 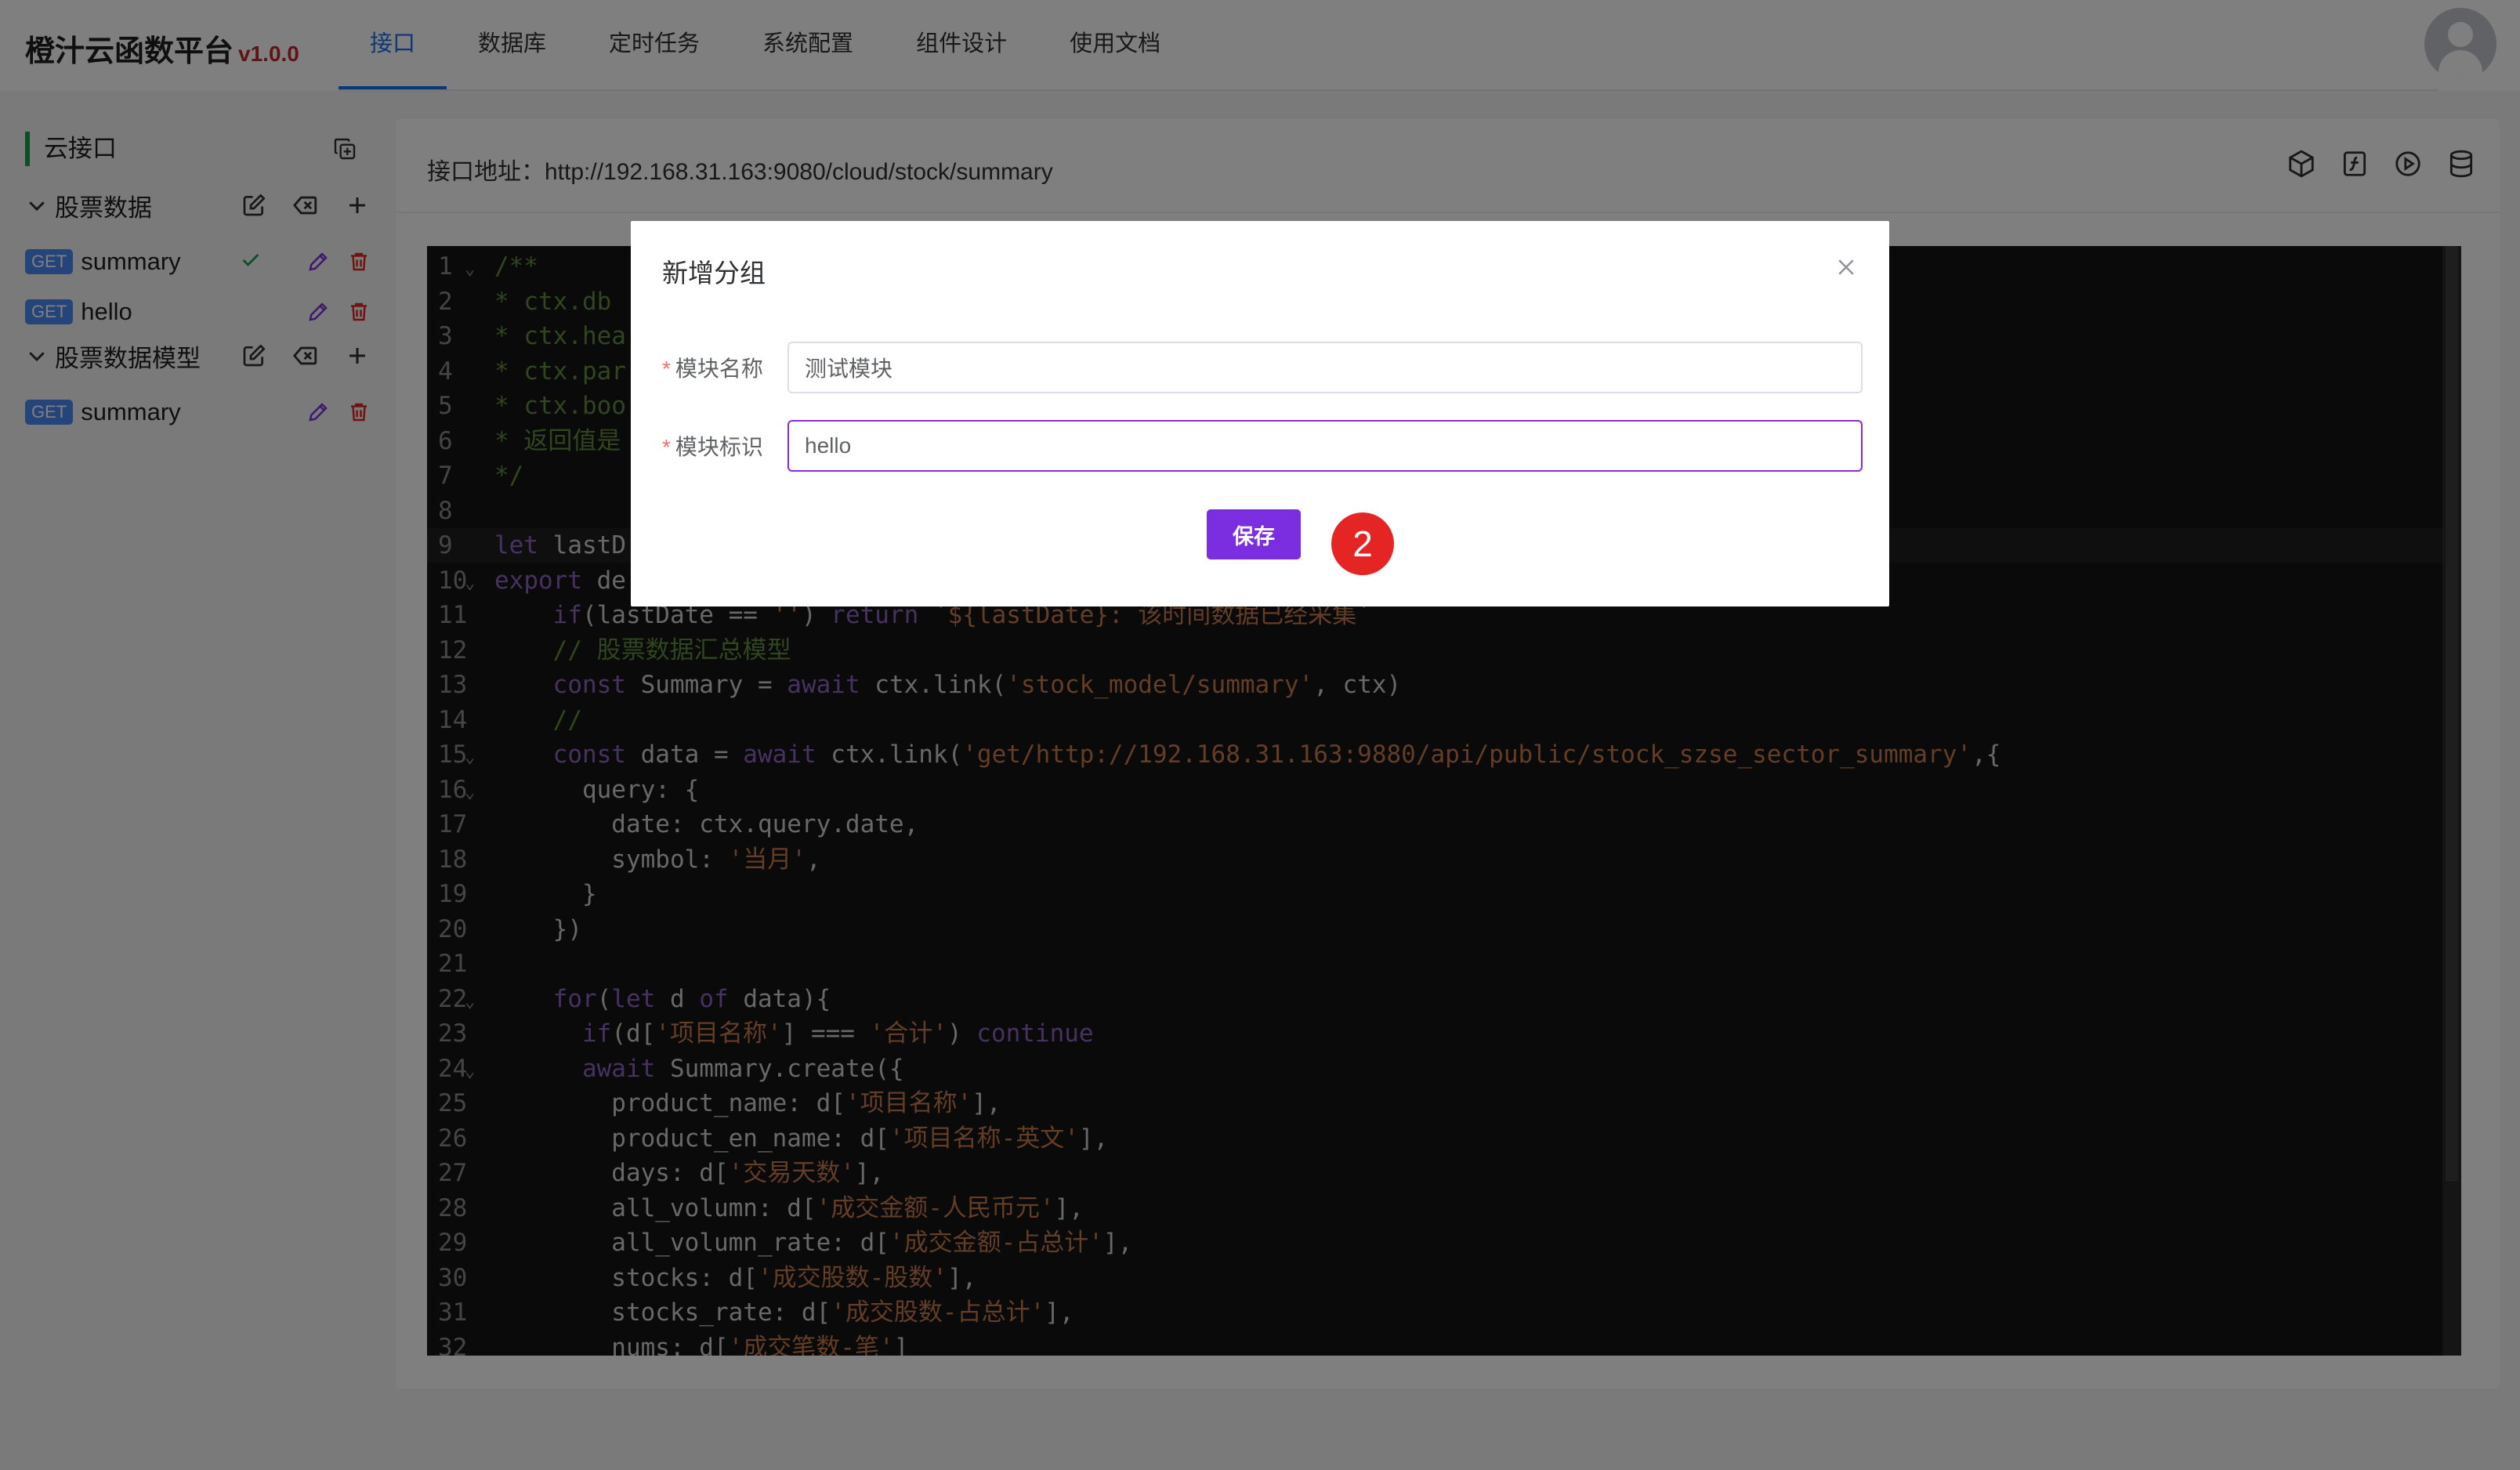 What do you see at coordinates (1260, 413) in the screenshot?
I see `add-group-dialog: 新增分组 *模块名称 *模块标识 保存 2` at bounding box center [1260, 413].